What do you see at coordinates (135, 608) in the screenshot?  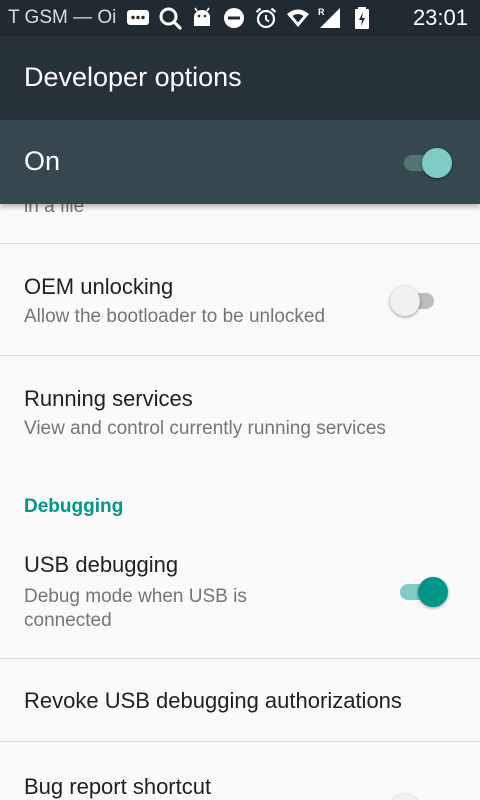 I see `usb-debugging-summary: Debug mode when USB is connected` at bounding box center [135, 608].